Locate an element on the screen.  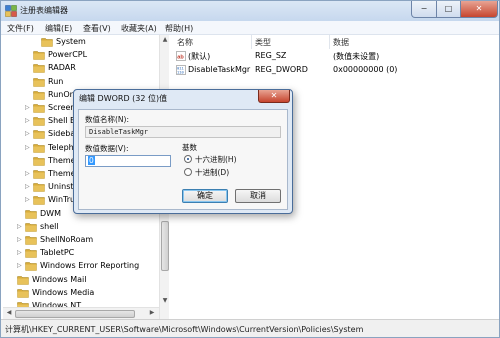
tree-item-label: shell is located at coordinates (49, 226).